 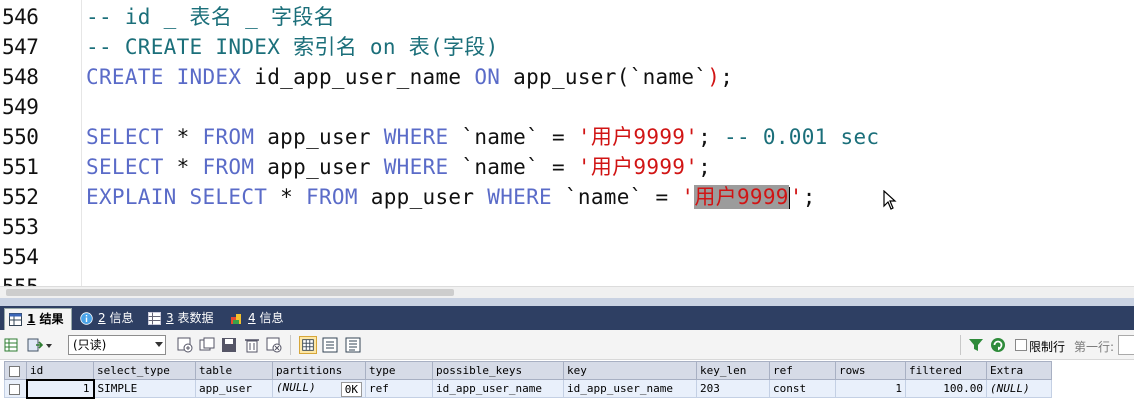 What do you see at coordinates (870, 370) in the screenshot?
I see `column-header: rows` at bounding box center [870, 370].